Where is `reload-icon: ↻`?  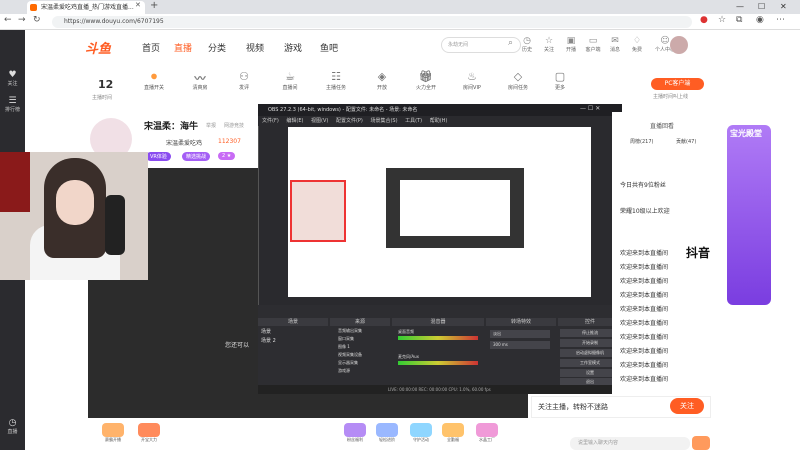 reload-icon: ↻ is located at coordinates (37, 20).